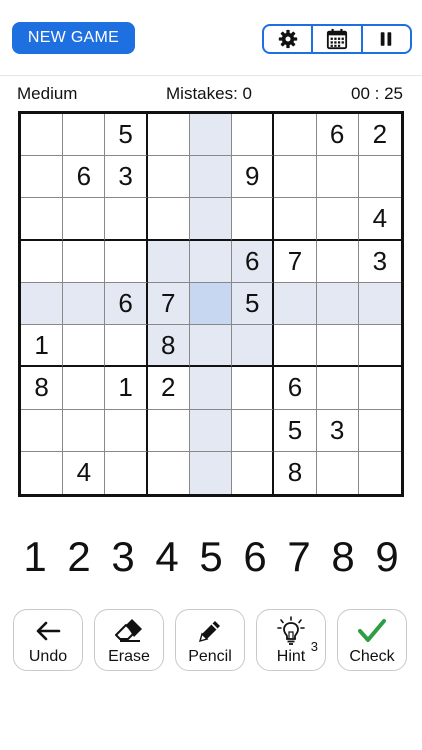 This screenshot has width=422, height=750. Describe the element at coordinates (42, 135) in the screenshot. I see `board-cell-r1c1` at that location.